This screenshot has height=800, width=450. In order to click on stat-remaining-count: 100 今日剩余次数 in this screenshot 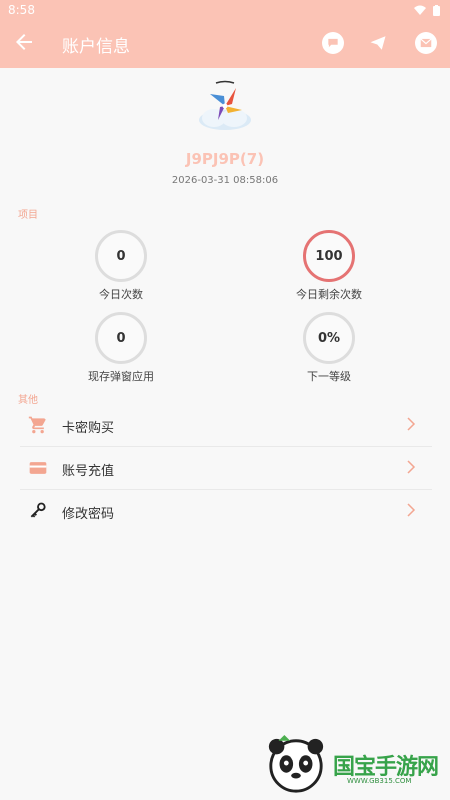, I will do `click(329, 266)`.